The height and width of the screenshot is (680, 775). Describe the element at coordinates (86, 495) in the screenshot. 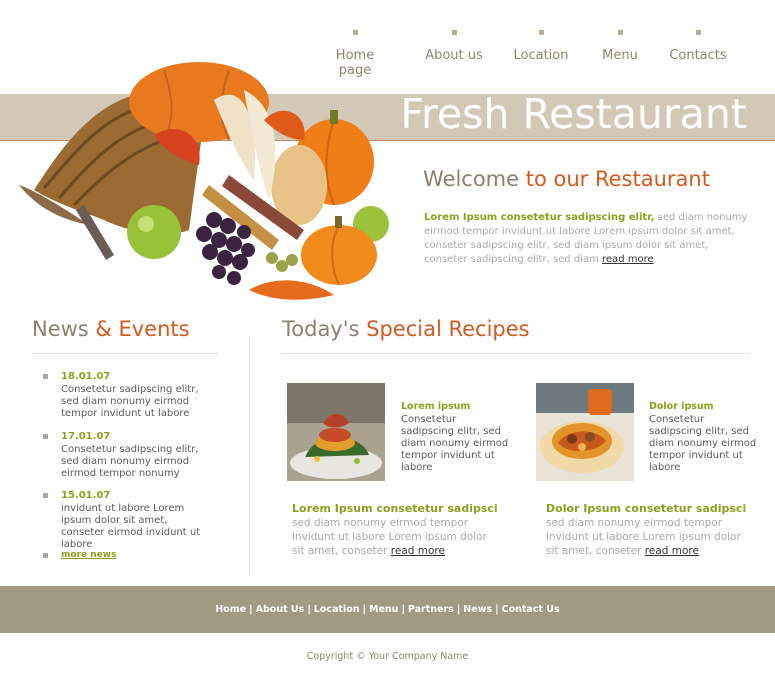

I see `news-date: 15.01.07` at that location.